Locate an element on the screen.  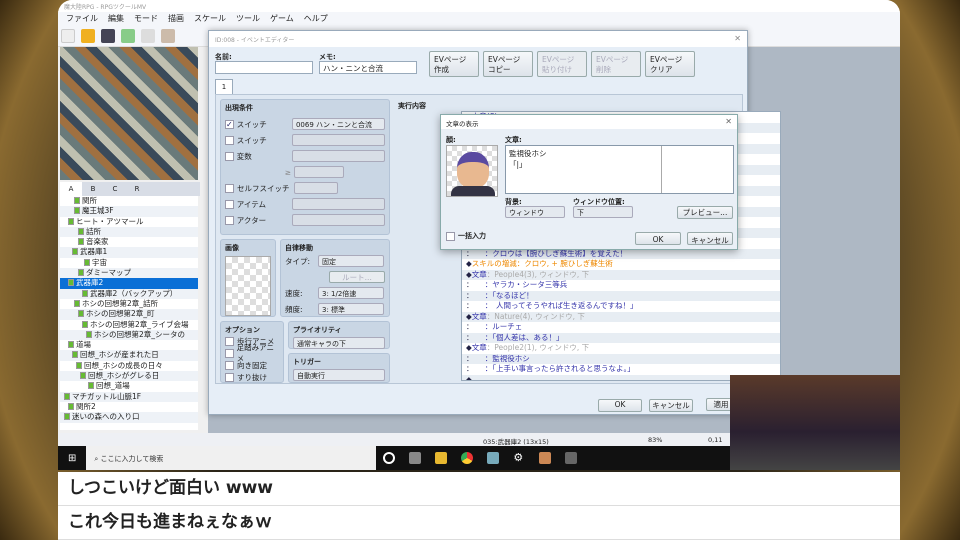
face-image is located at coordinates (472, 171).